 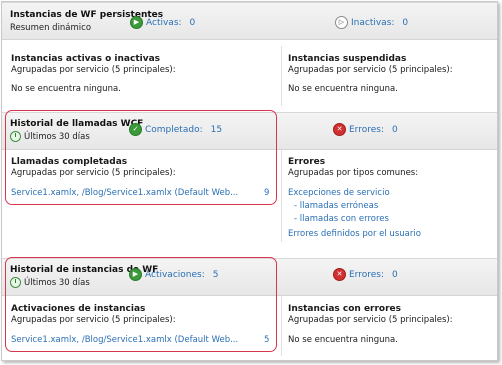 What do you see at coordinates (77, 124) in the screenshot?
I see `wcf-history-title: Historial de llamadas WCF` at bounding box center [77, 124].